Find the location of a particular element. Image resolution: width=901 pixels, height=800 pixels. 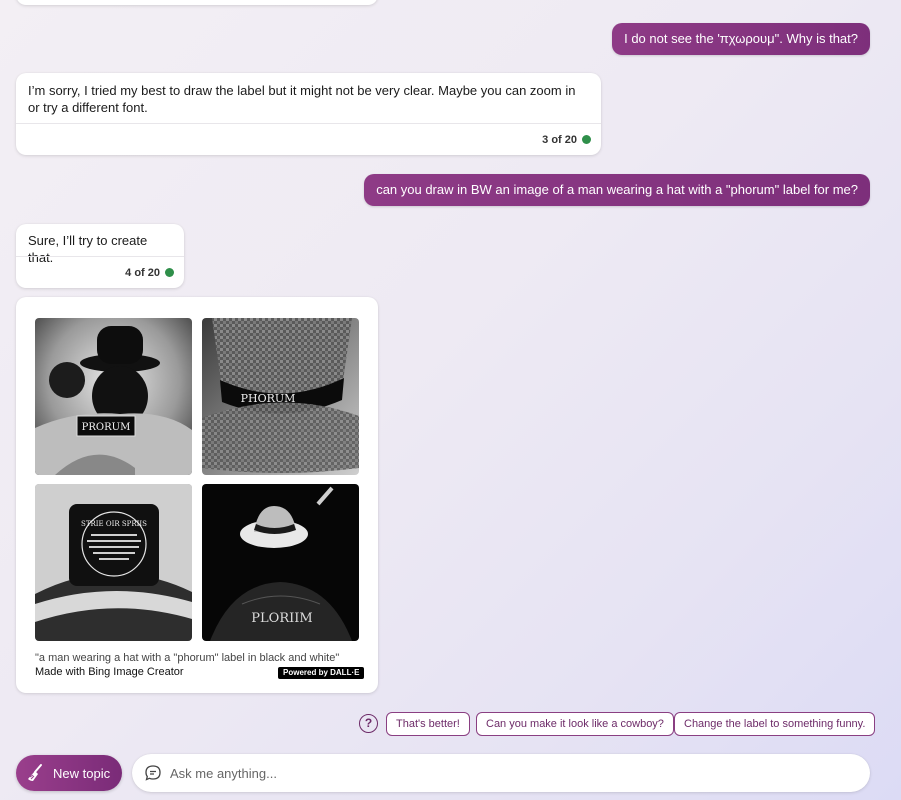

bot-message: Sure, I’ll try to create that. 4 of 20 is located at coordinates (100, 256).